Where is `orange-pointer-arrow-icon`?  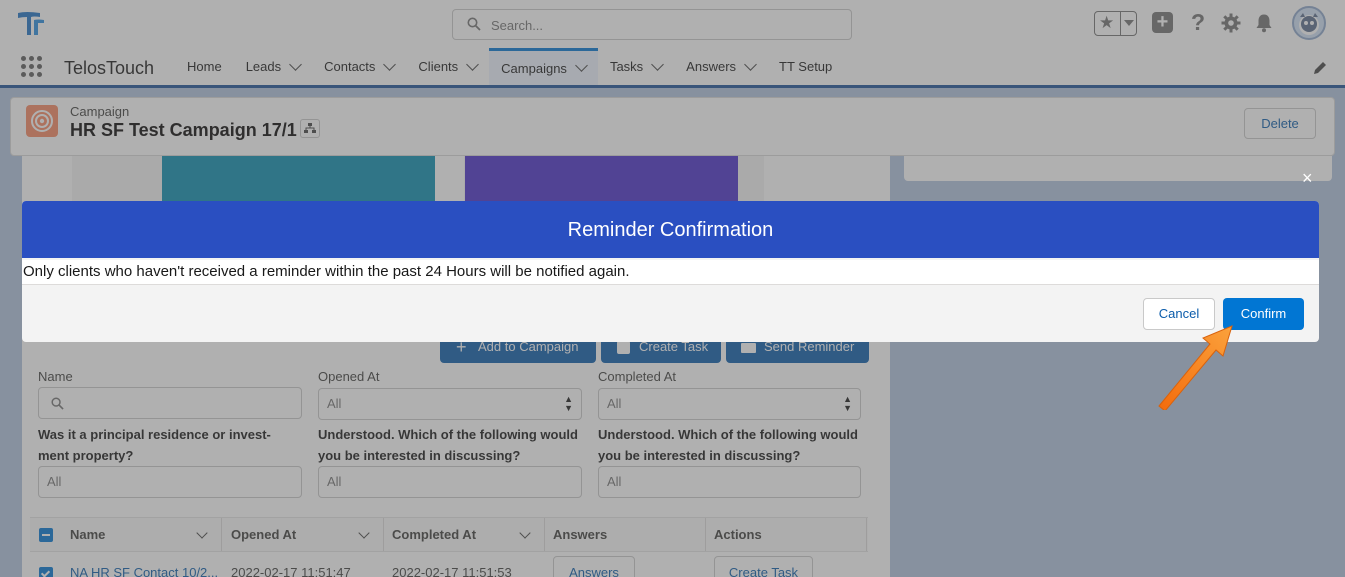
orange-pointer-arrow-icon is located at coordinates (1195, 367).